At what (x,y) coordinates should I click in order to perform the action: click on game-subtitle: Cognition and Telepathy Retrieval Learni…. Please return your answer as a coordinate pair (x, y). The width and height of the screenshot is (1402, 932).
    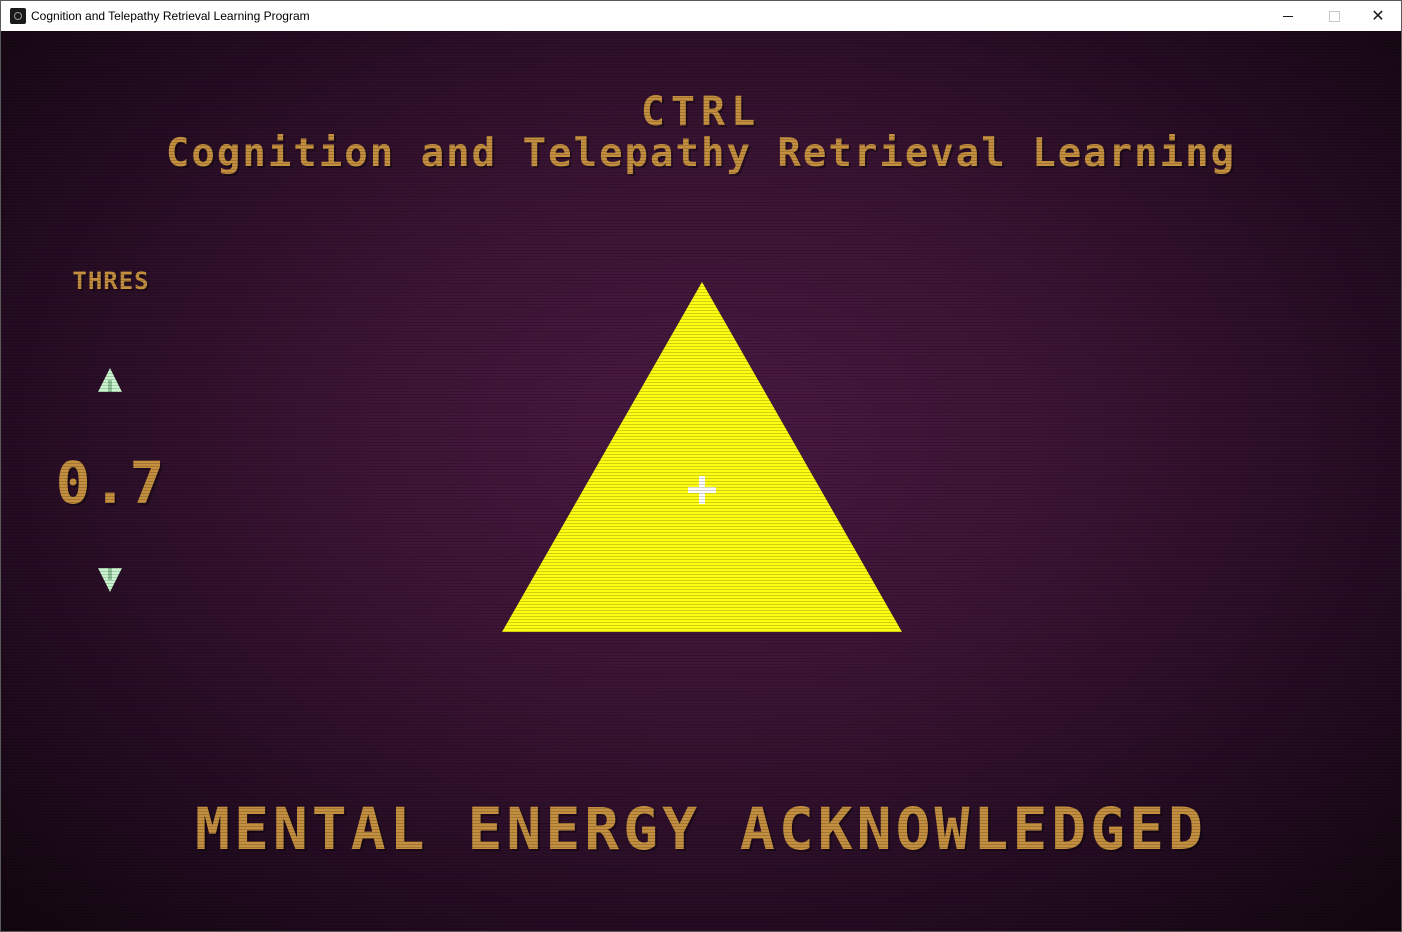
    Looking at the image, I should click on (701, 153).